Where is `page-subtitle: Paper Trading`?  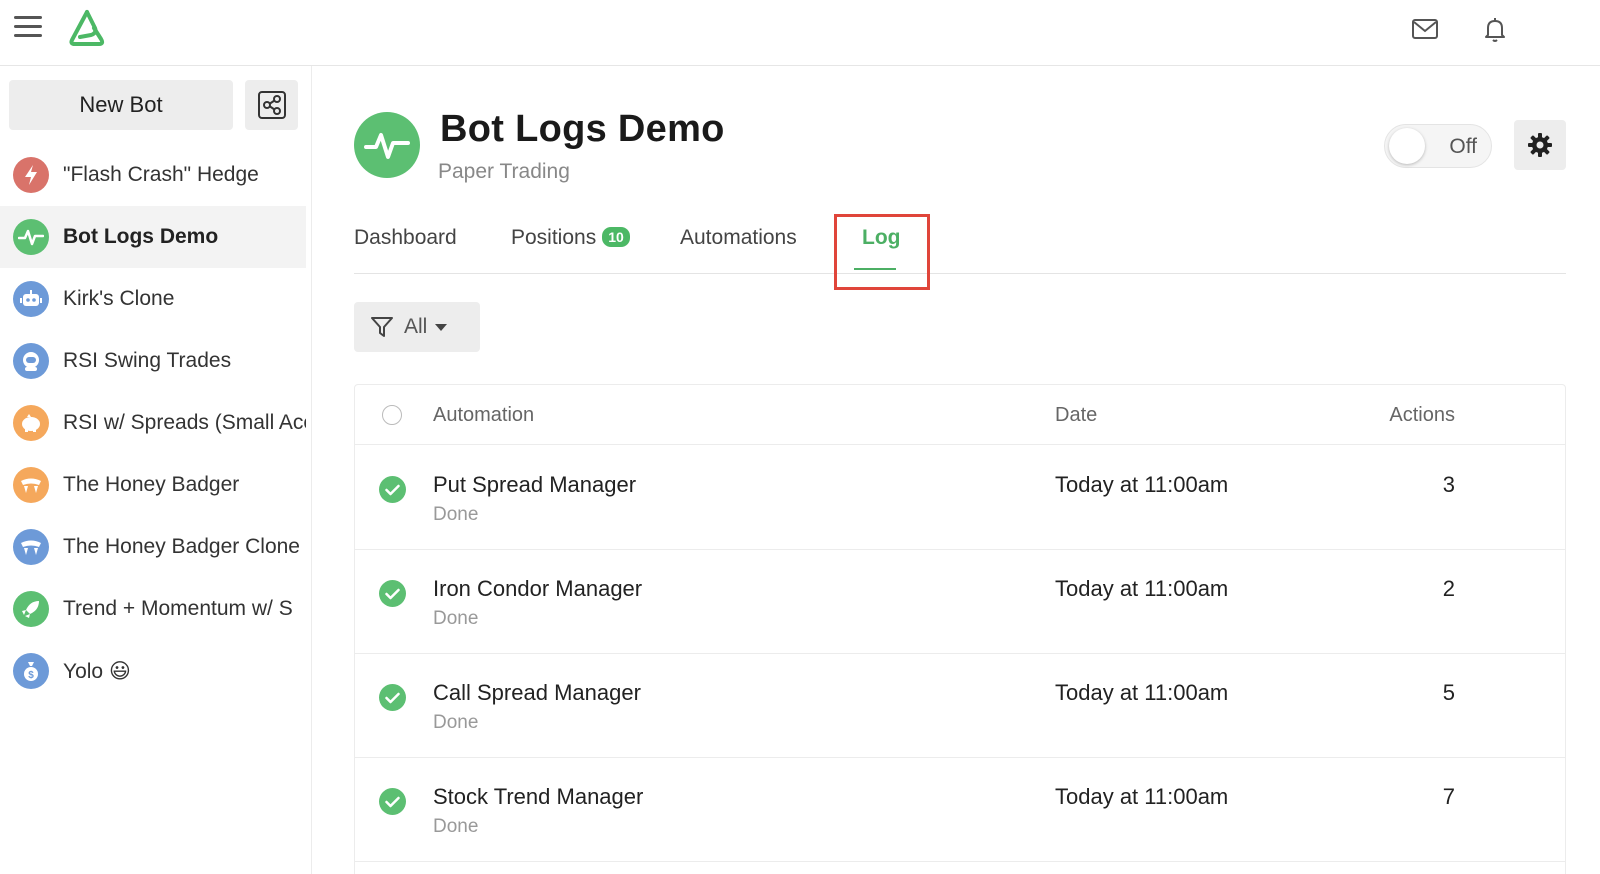 page-subtitle: Paper Trading is located at coordinates (504, 171).